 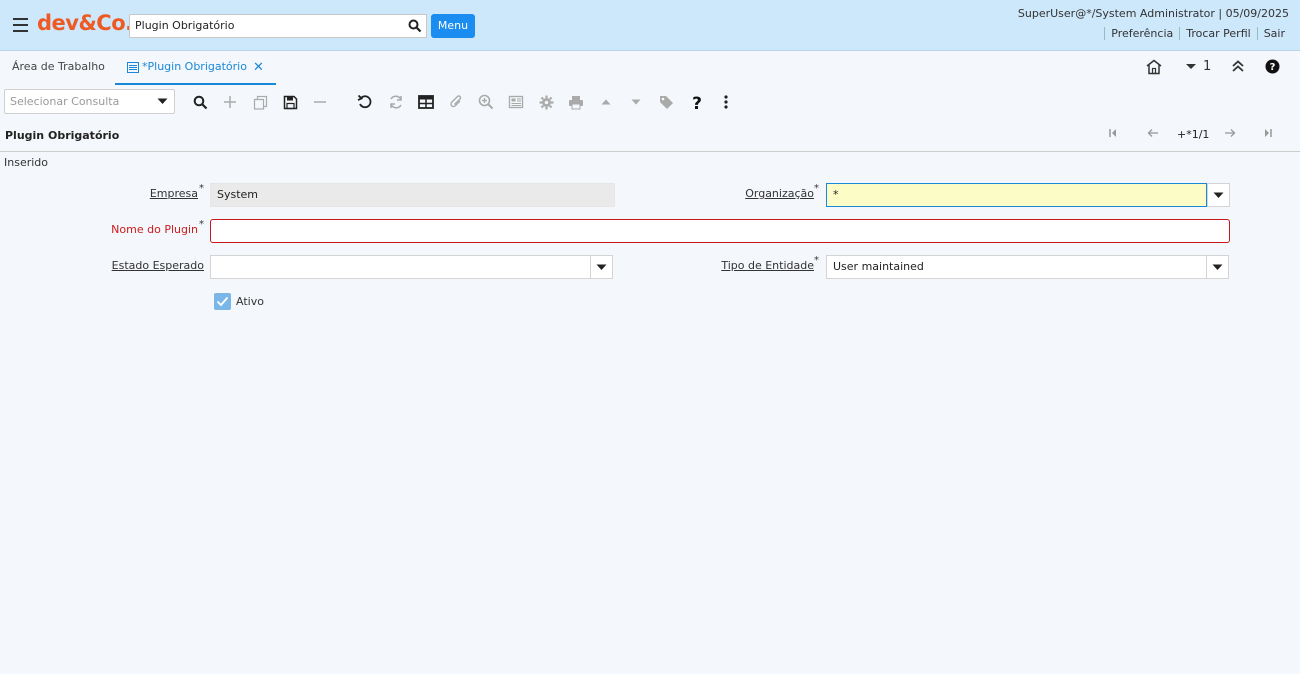 What do you see at coordinates (1016, 195) in the screenshot?
I see `organizacao-field: *` at bounding box center [1016, 195].